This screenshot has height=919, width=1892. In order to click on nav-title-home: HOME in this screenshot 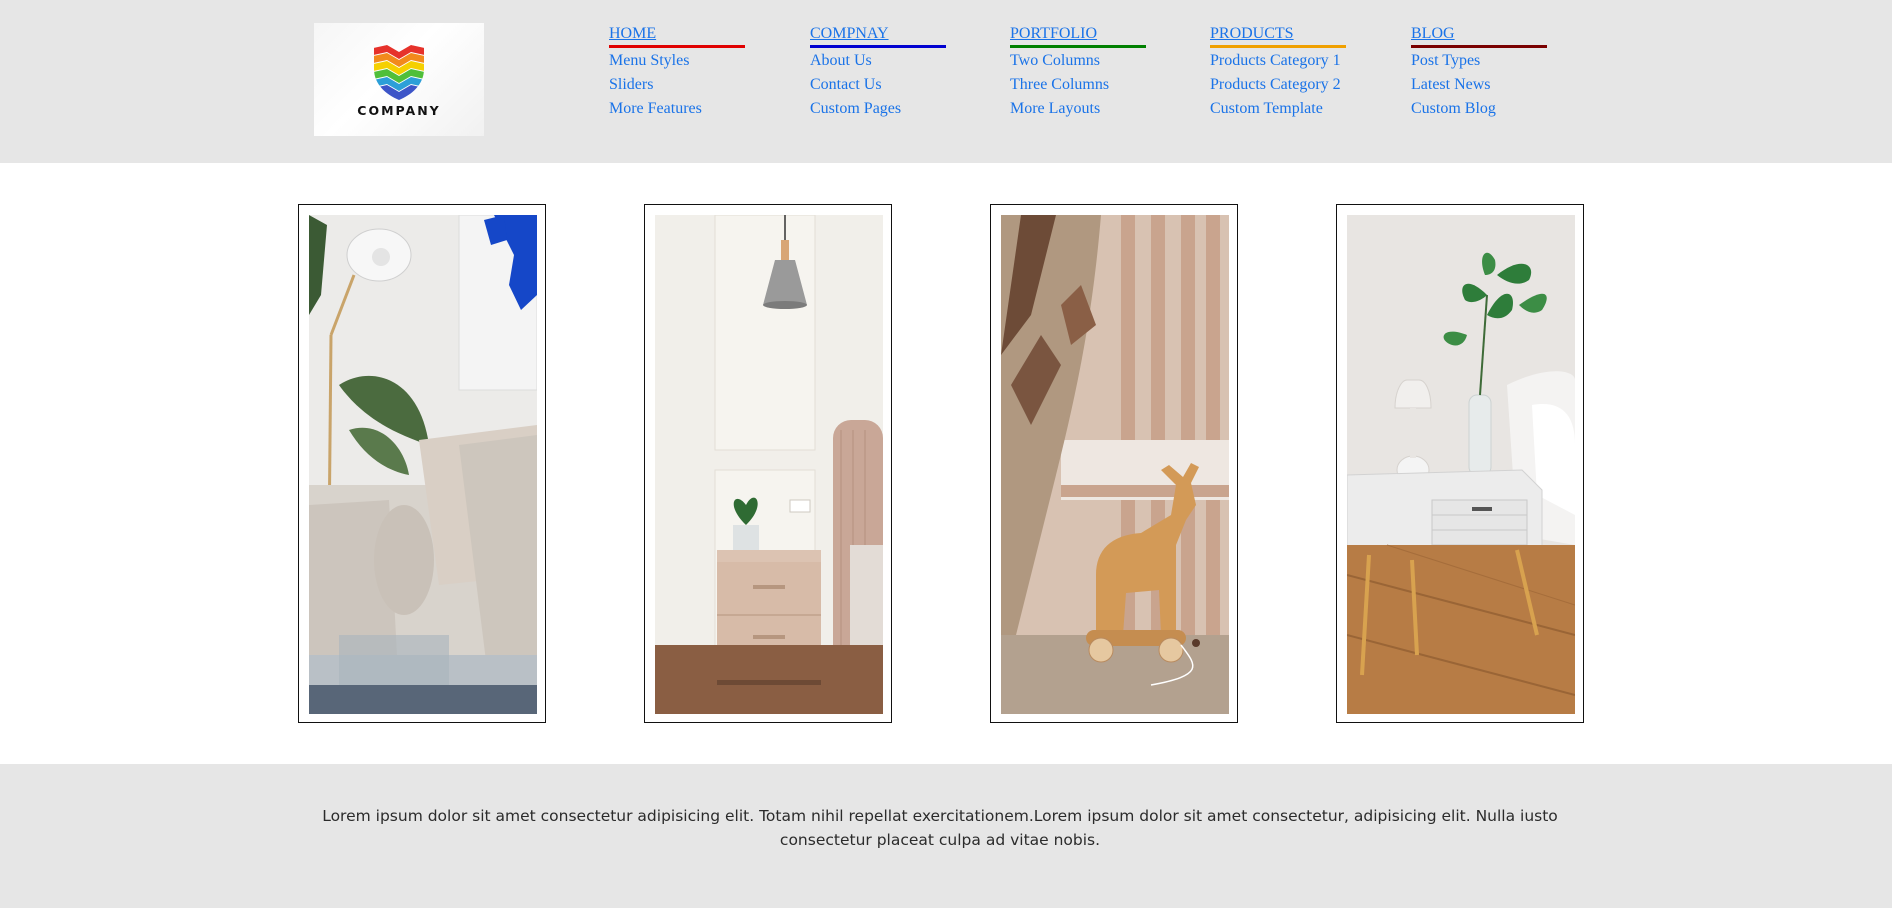, I will do `click(679, 34)`.